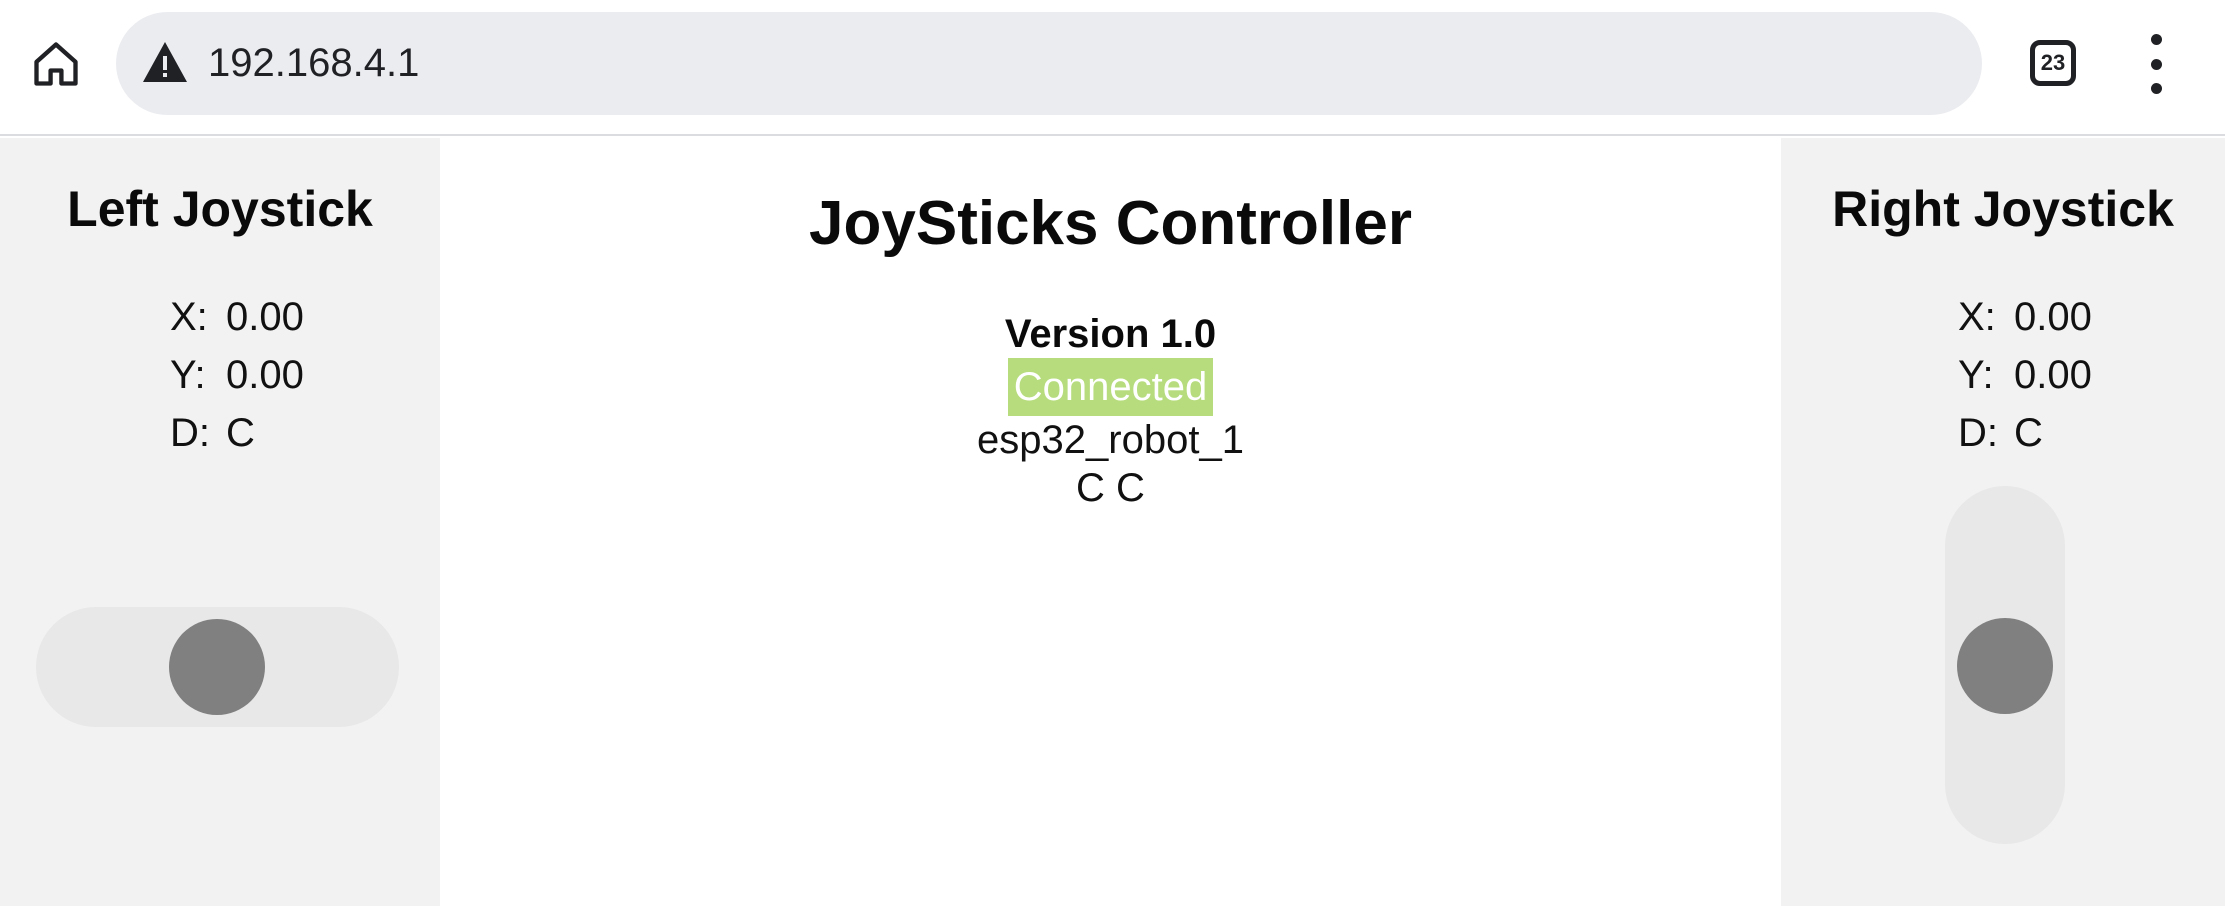  What do you see at coordinates (313, 63) in the screenshot?
I see `url-text: 192.168.4.1` at bounding box center [313, 63].